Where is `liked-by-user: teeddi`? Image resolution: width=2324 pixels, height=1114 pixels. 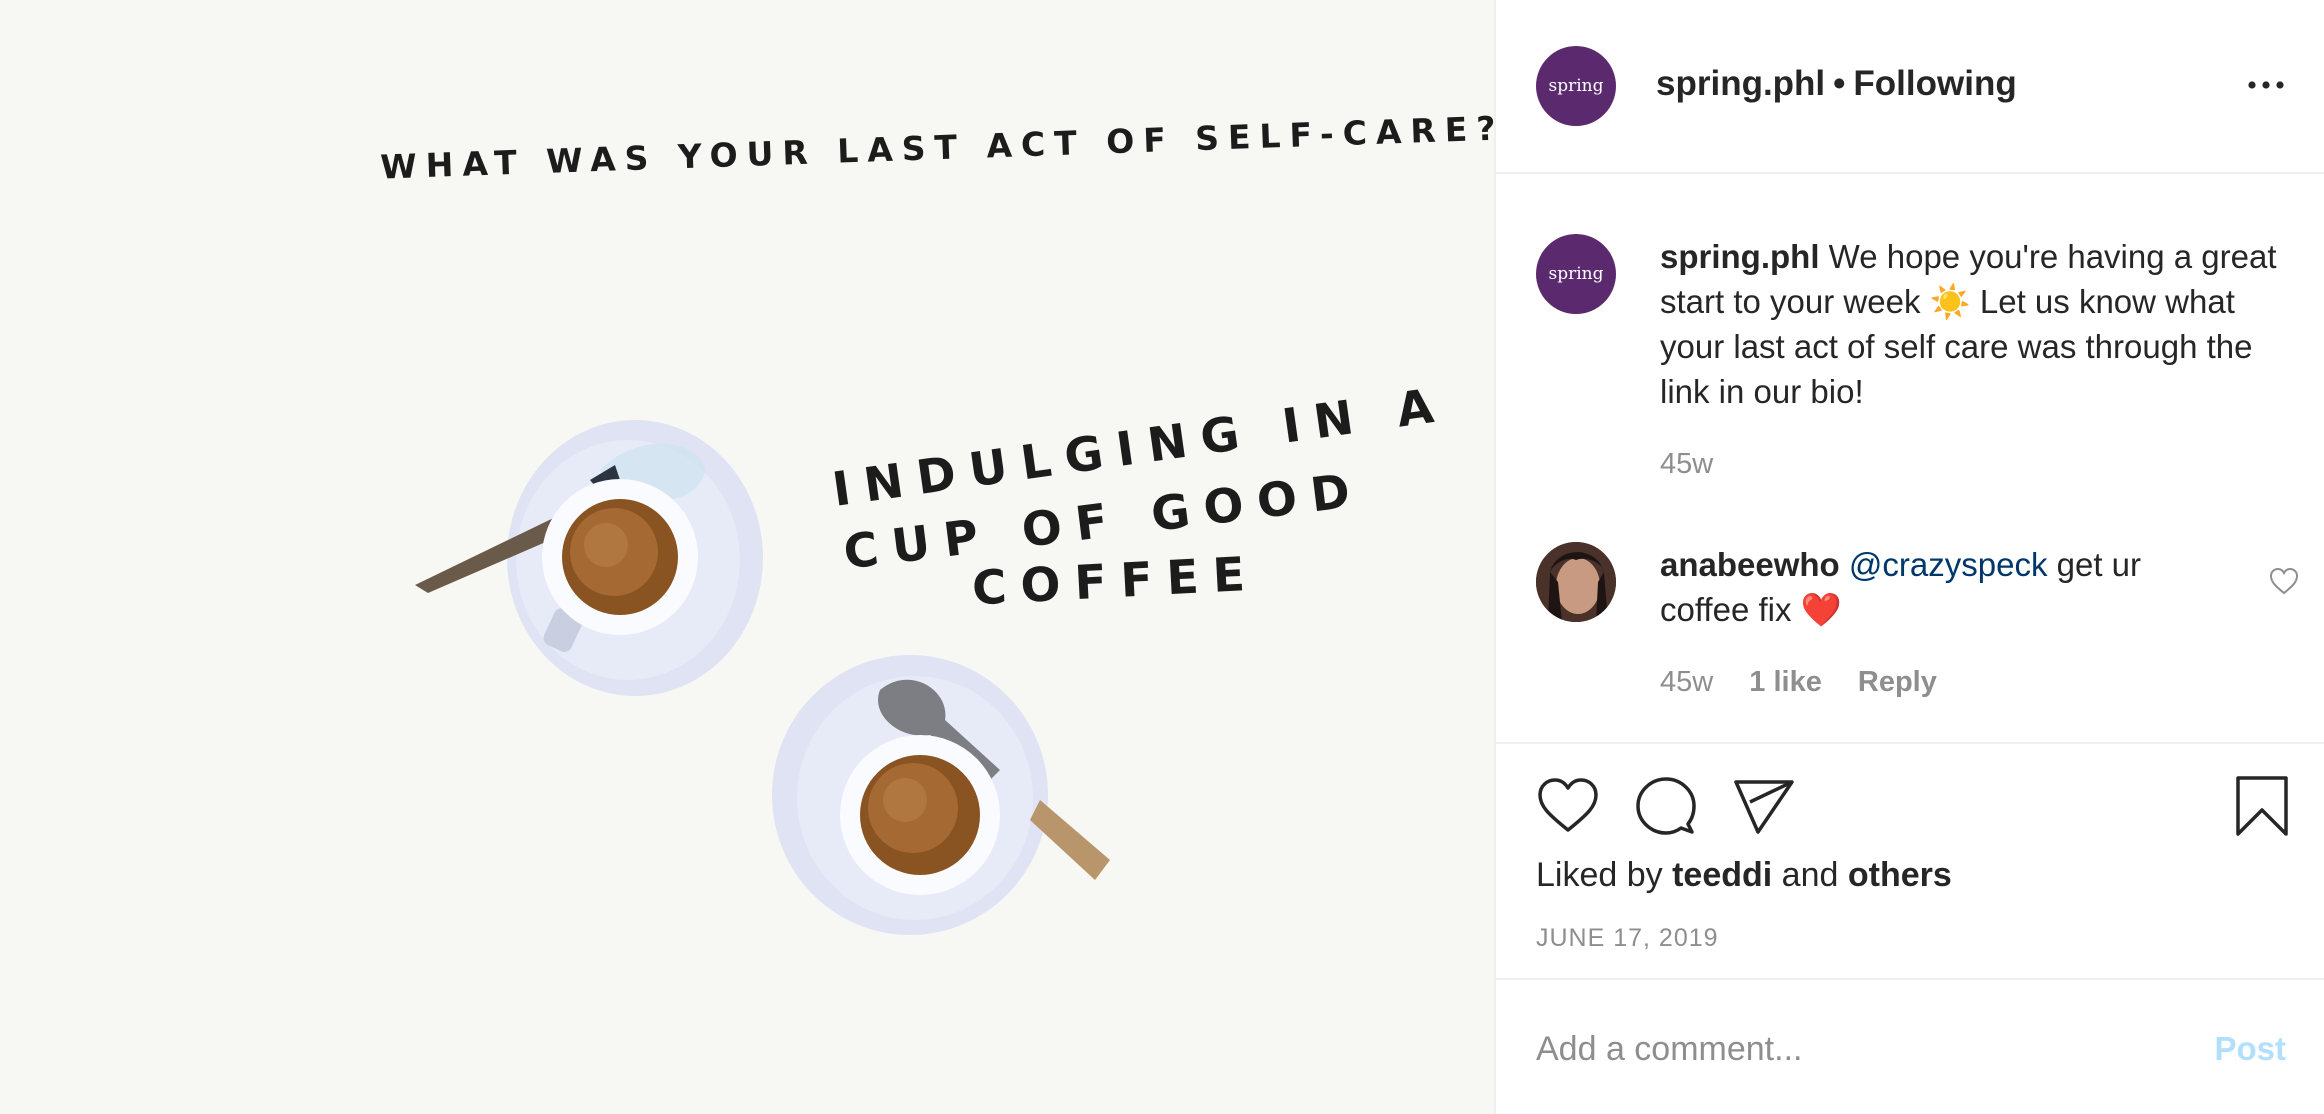 liked-by-user: teeddi is located at coordinates (1722, 875).